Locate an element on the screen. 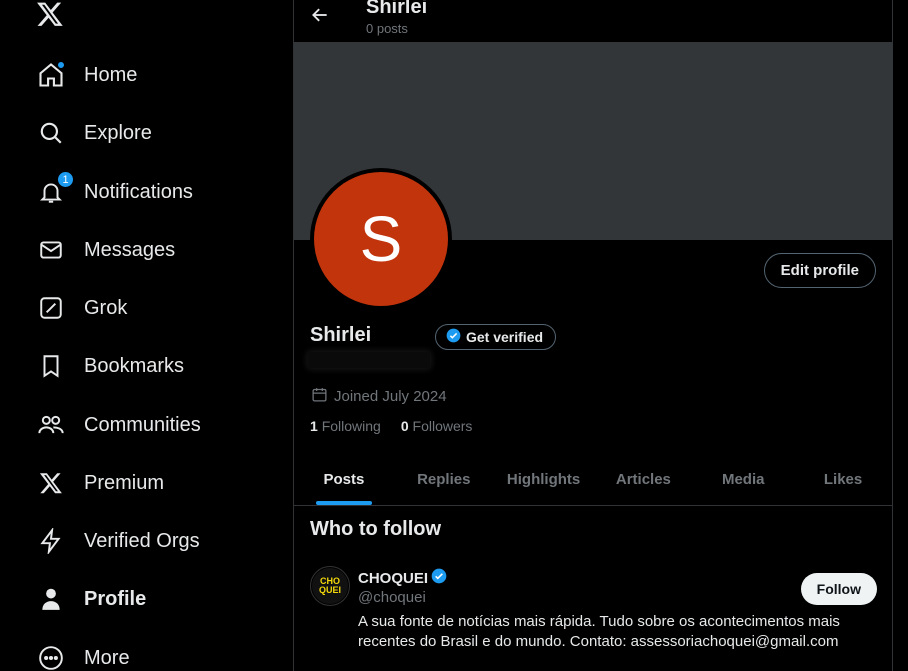 This screenshot has height=671, width=908. nav-label: Profile is located at coordinates (115, 598).